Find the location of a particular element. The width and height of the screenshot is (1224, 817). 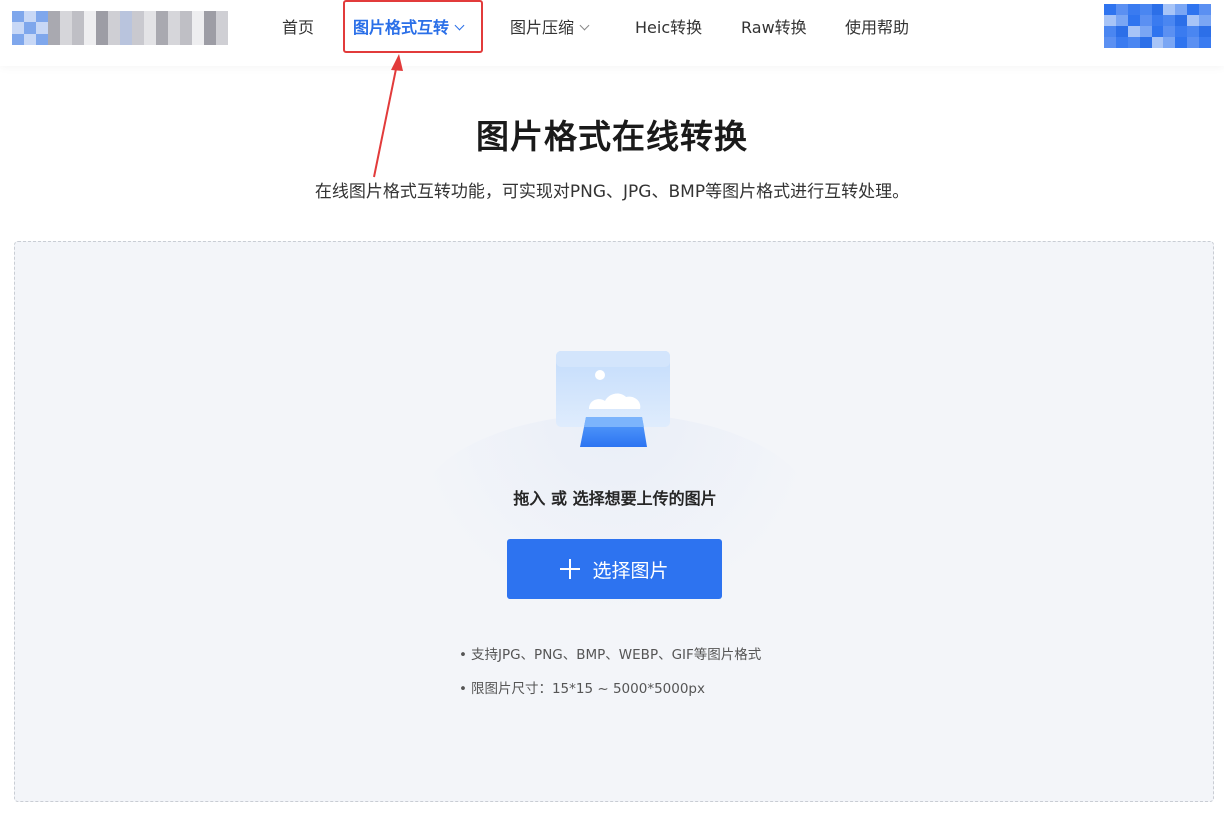

tip-supported-formats: 支持JPG、PNG、BMP、WEBP、GIF等图片格式 is located at coordinates (610, 655).